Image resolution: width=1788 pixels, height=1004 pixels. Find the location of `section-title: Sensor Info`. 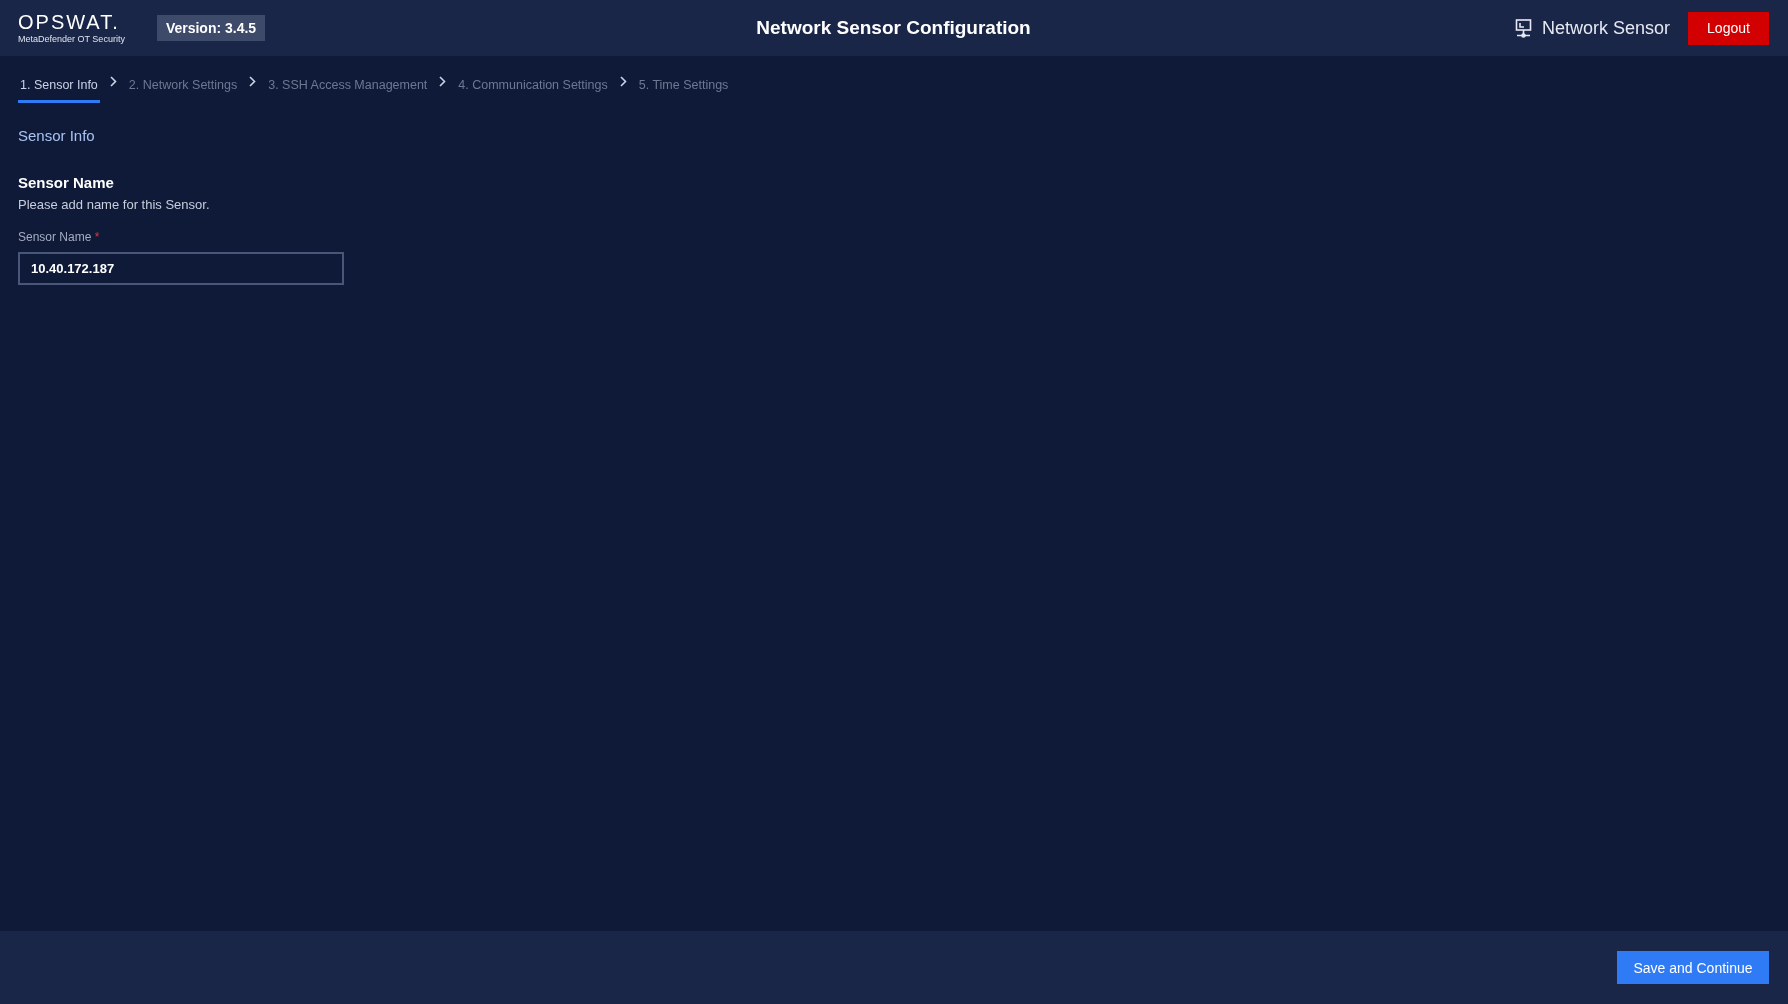

section-title: Sensor Info is located at coordinates (56, 135).